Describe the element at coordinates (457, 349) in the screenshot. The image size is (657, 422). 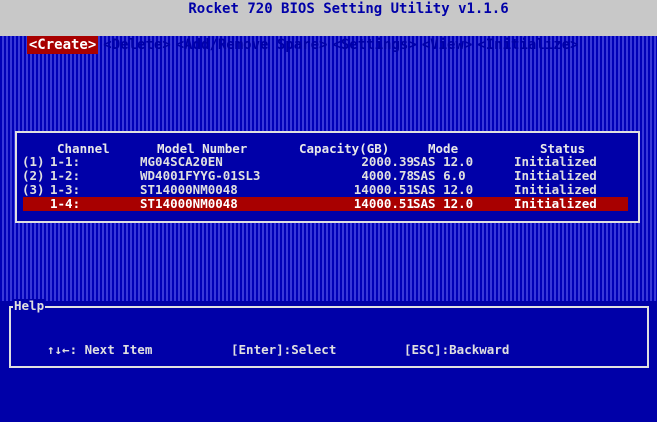
I see `help-backward: [ESC]:Backward` at that location.